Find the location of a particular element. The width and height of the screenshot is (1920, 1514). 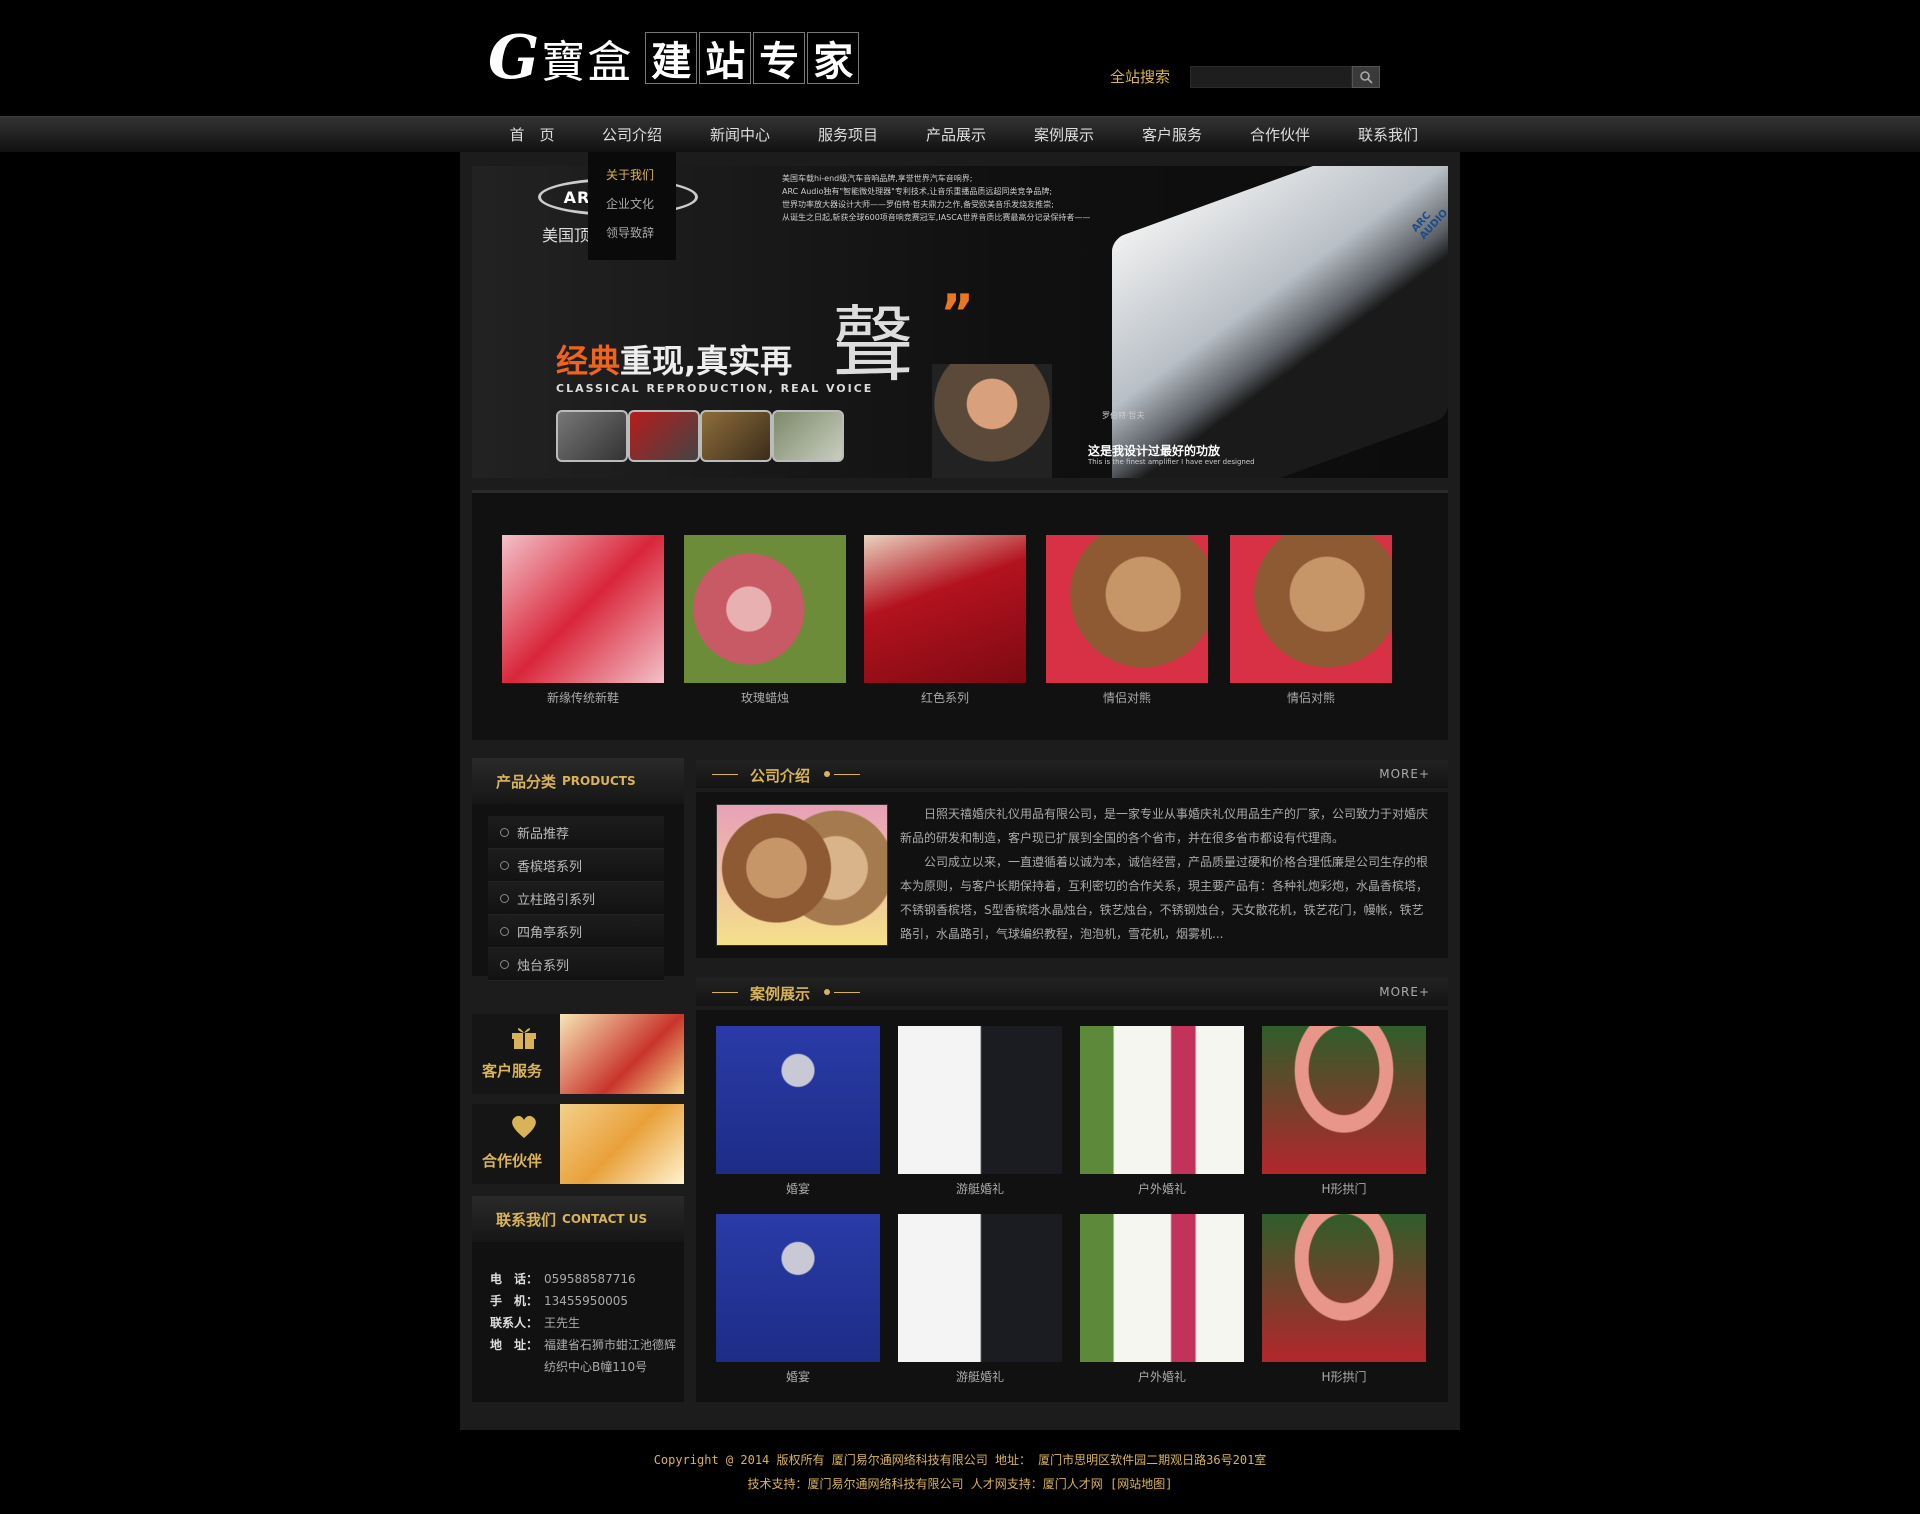

heart-icon is located at coordinates (524, 1130).